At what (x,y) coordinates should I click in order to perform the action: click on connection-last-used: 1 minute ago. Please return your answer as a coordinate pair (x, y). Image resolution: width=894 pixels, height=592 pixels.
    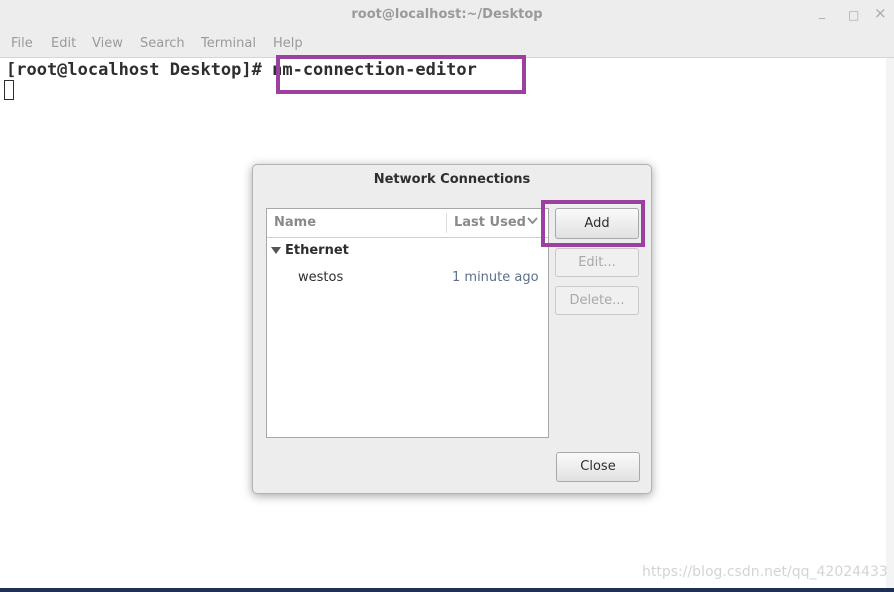
    Looking at the image, I should click on (495, 277).